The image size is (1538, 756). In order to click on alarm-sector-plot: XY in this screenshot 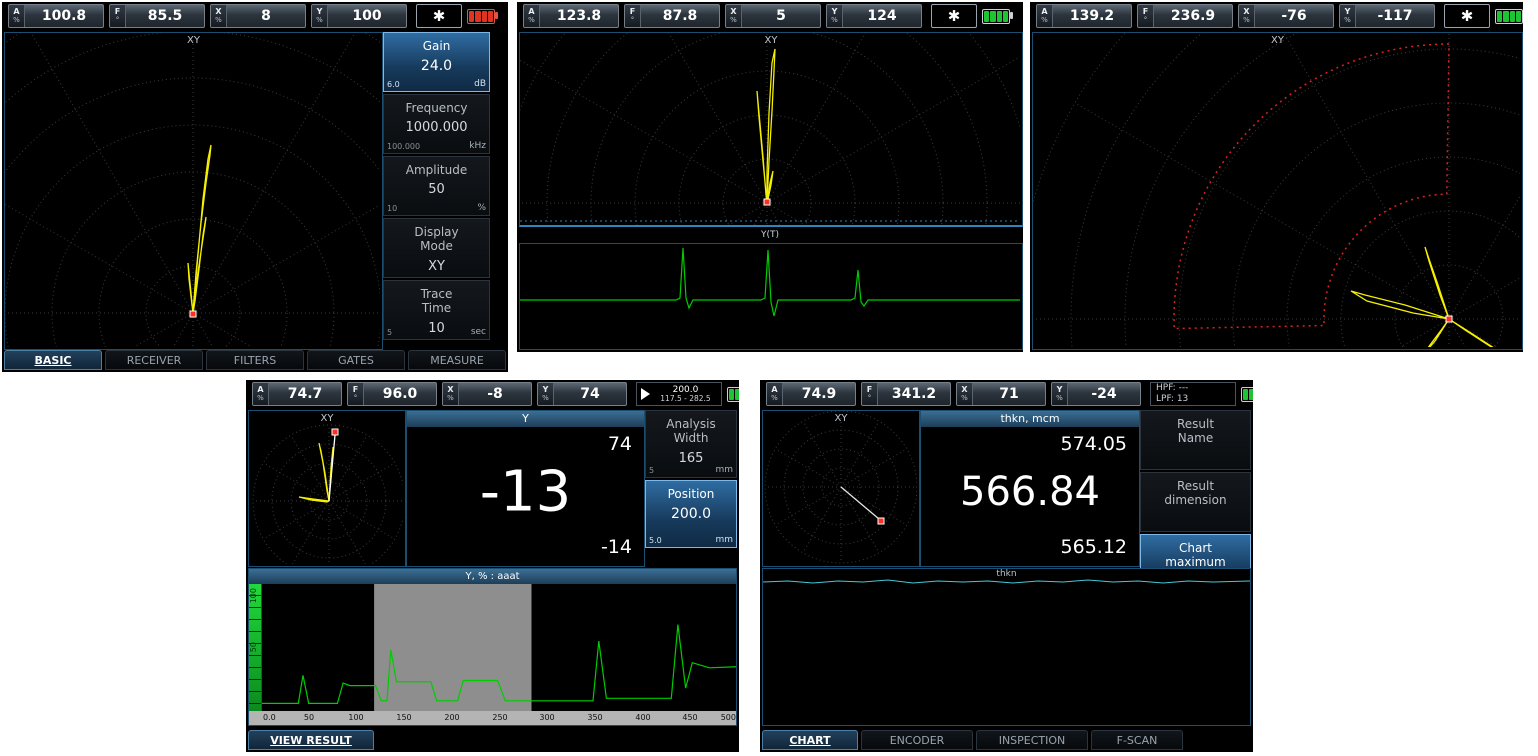, I will do `click(1277, 191)`.